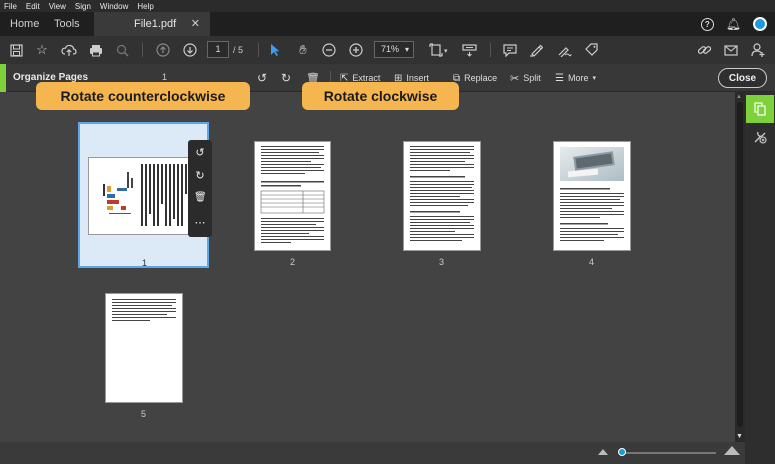  I want to click on menu-bar: File Edit View Sign Window Help, so click(387, 6).